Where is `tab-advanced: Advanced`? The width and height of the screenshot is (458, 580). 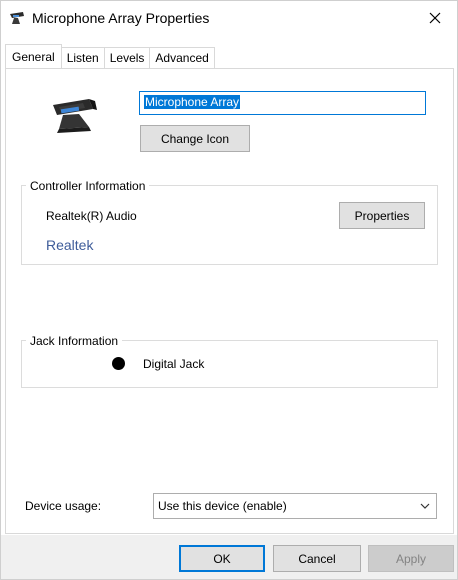 tab-advanced: Advanced is located at coordinates (182, 57).